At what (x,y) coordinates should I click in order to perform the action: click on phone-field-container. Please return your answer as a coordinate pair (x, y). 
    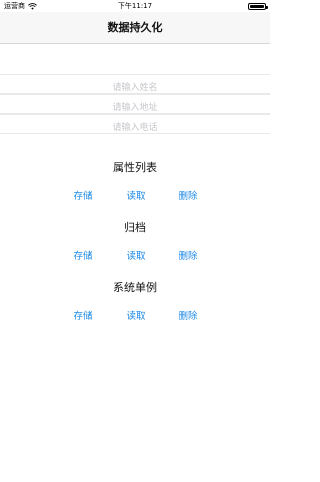
    Looking at the image, I should click on (135, 125).